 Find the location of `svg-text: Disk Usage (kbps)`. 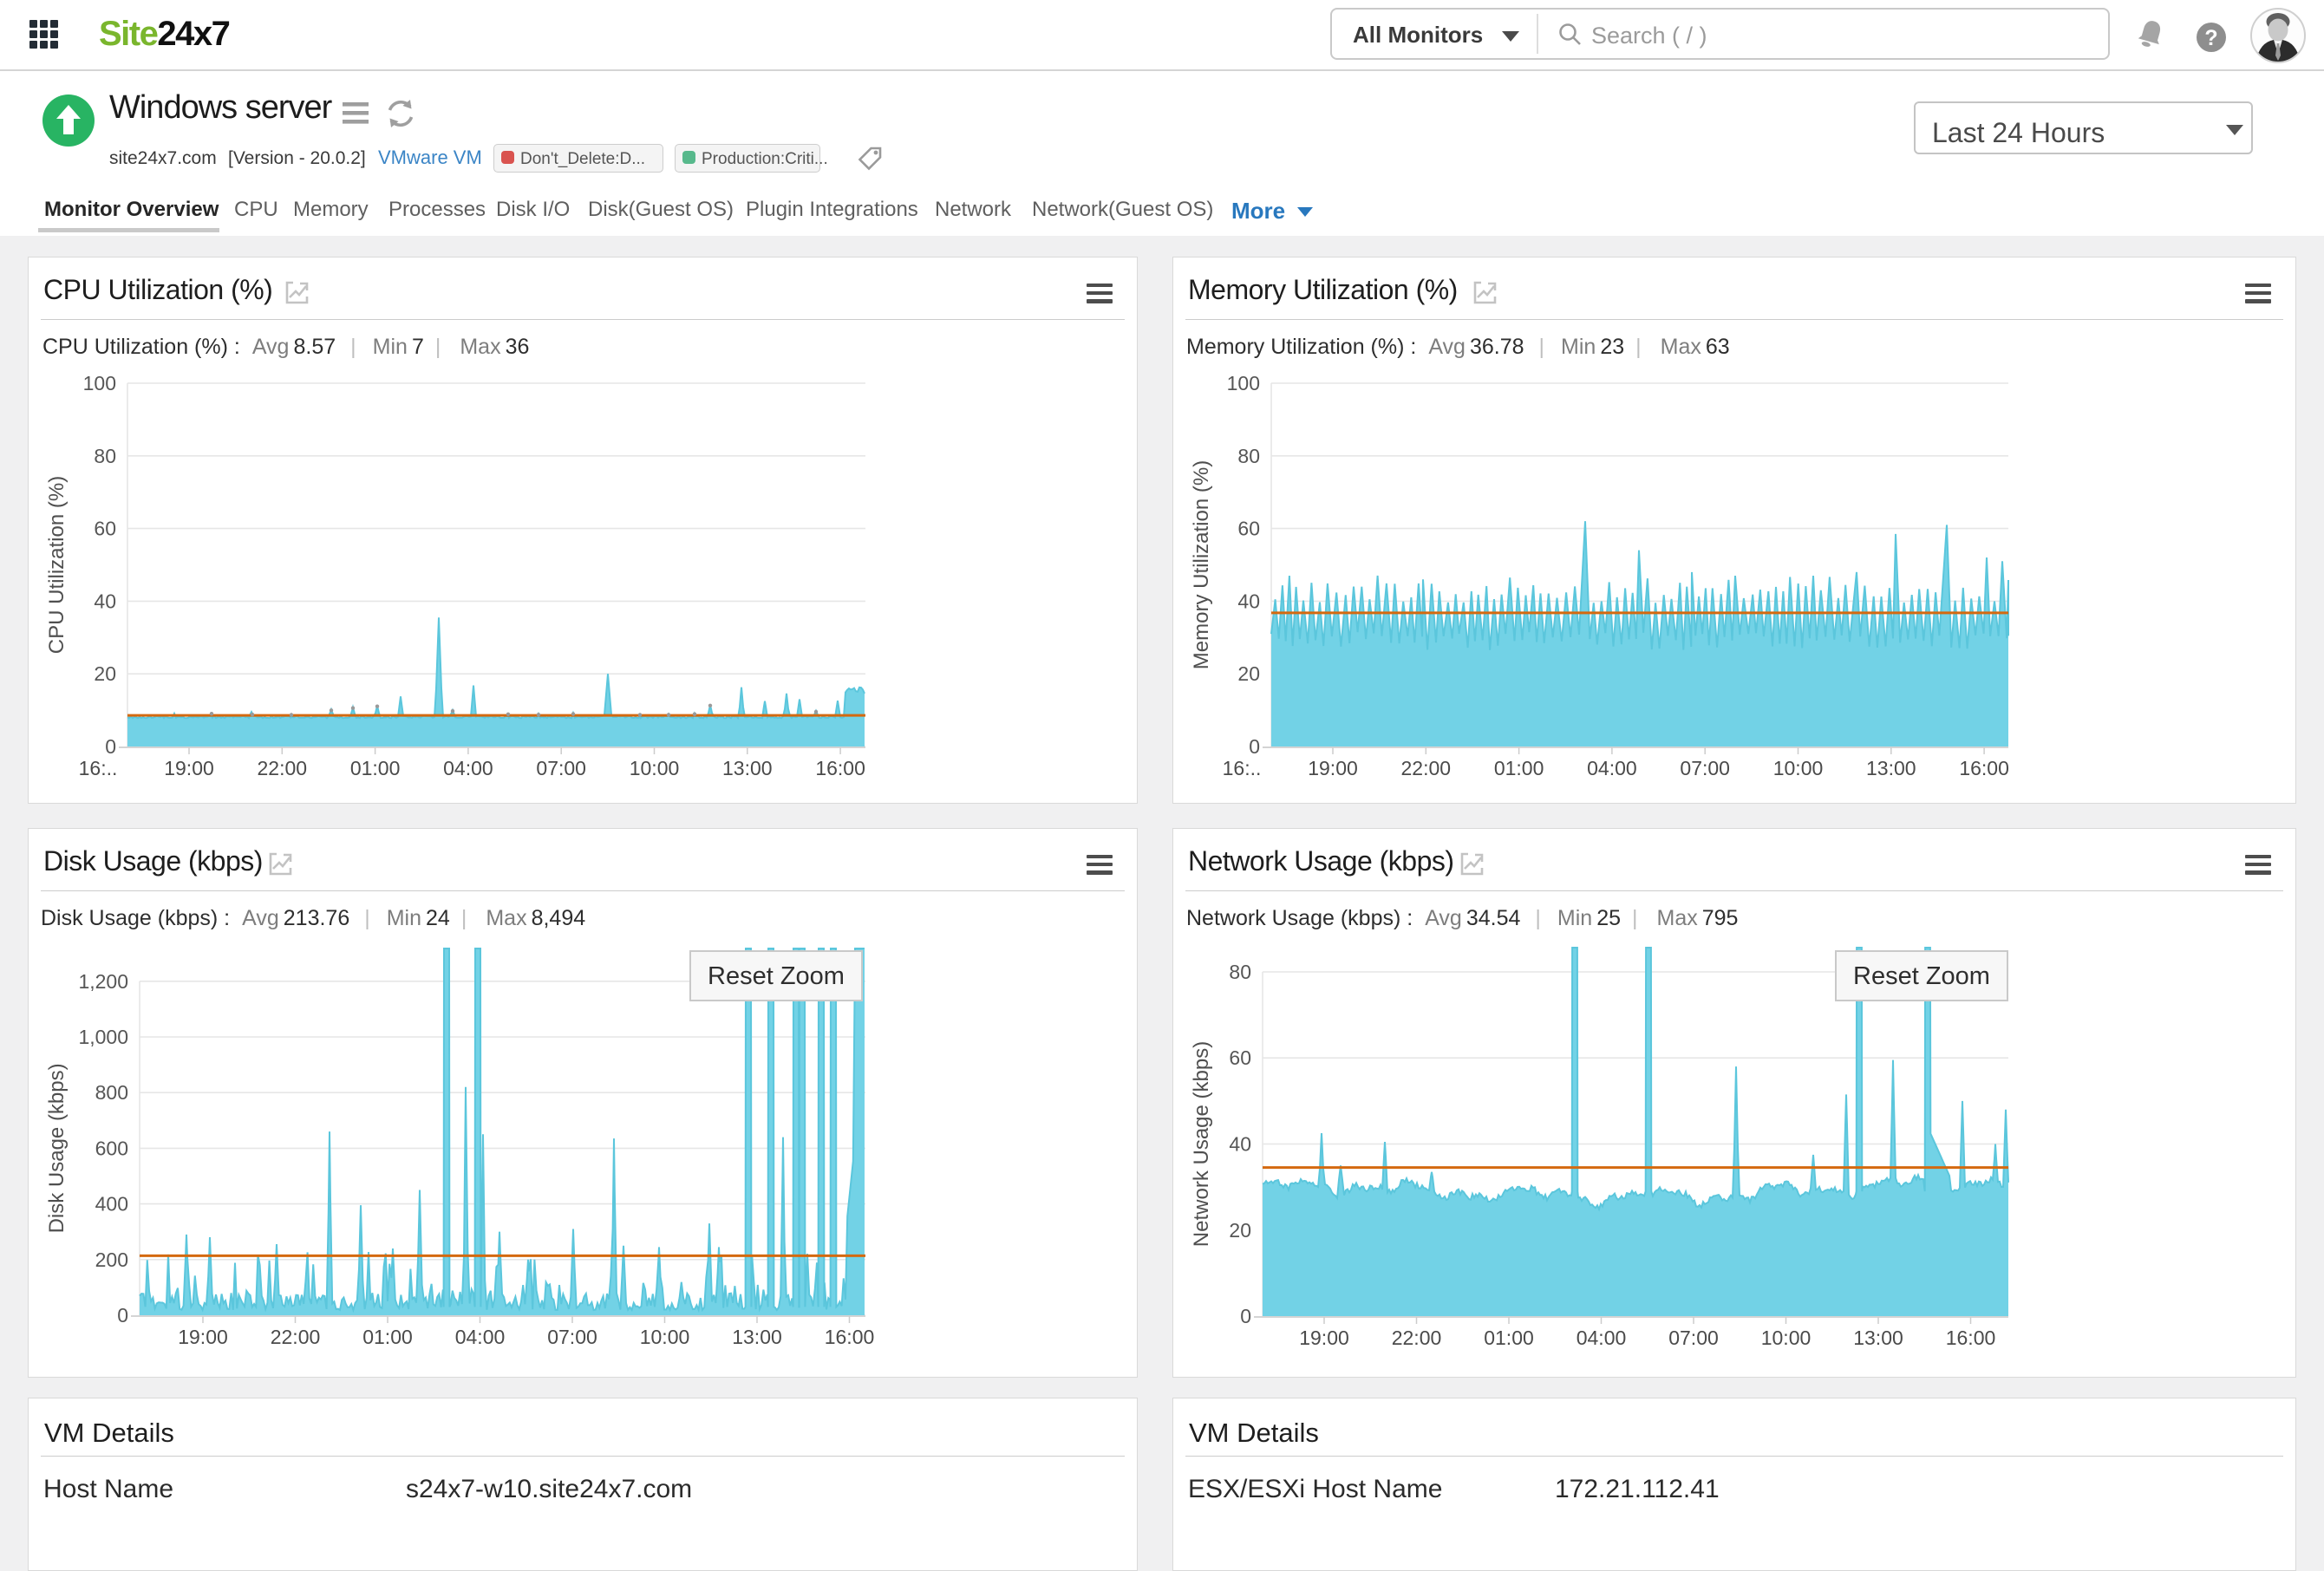

svg-text: Disk Usage (kbps) is located at coordinates (57, 1148).